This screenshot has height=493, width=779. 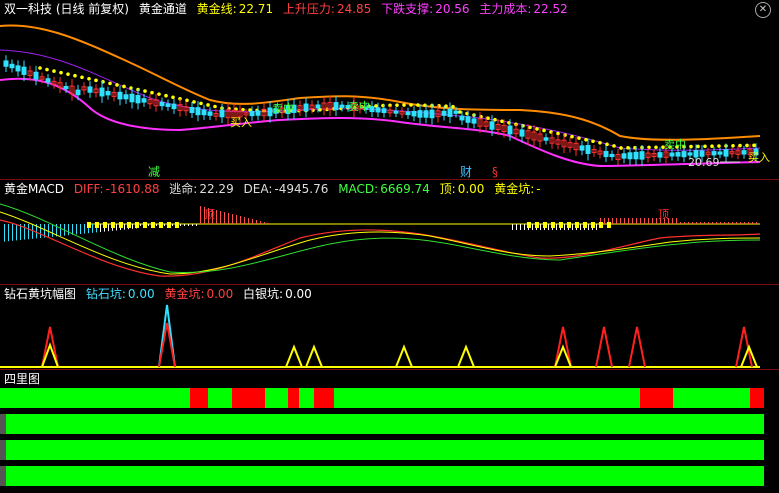 I want to click on pit-chart, so click(x=380, y=336).